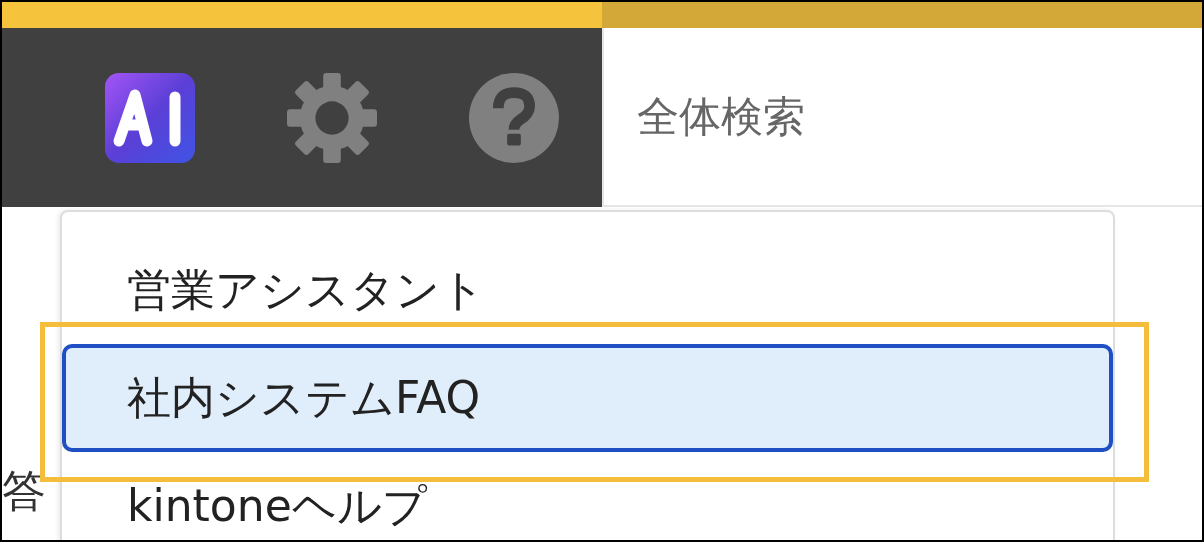  Describe the element at coordinates (587, 496) in the screenshot. I see `menu-item: kintoneヘルプ` at that location.